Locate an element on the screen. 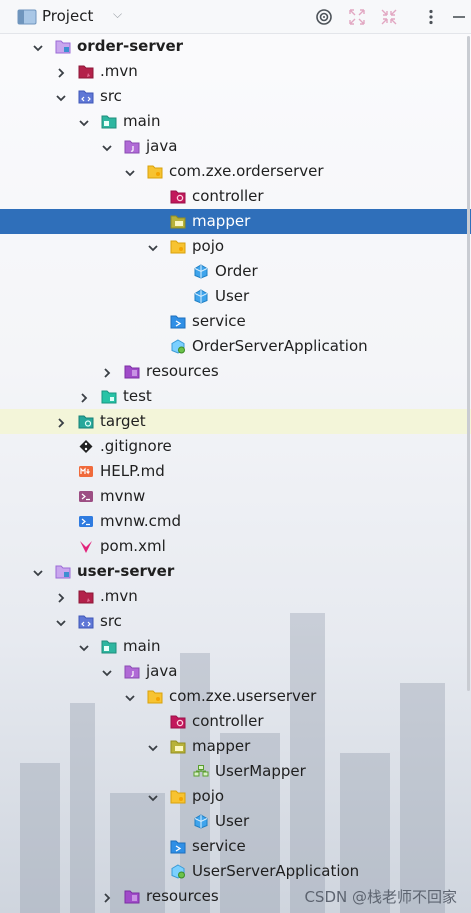 The height and width of the screenshot is (913, 471). tree-node-com-zxe-orderserver: com.zxe.orderserver is located at coordinates (235, 171).